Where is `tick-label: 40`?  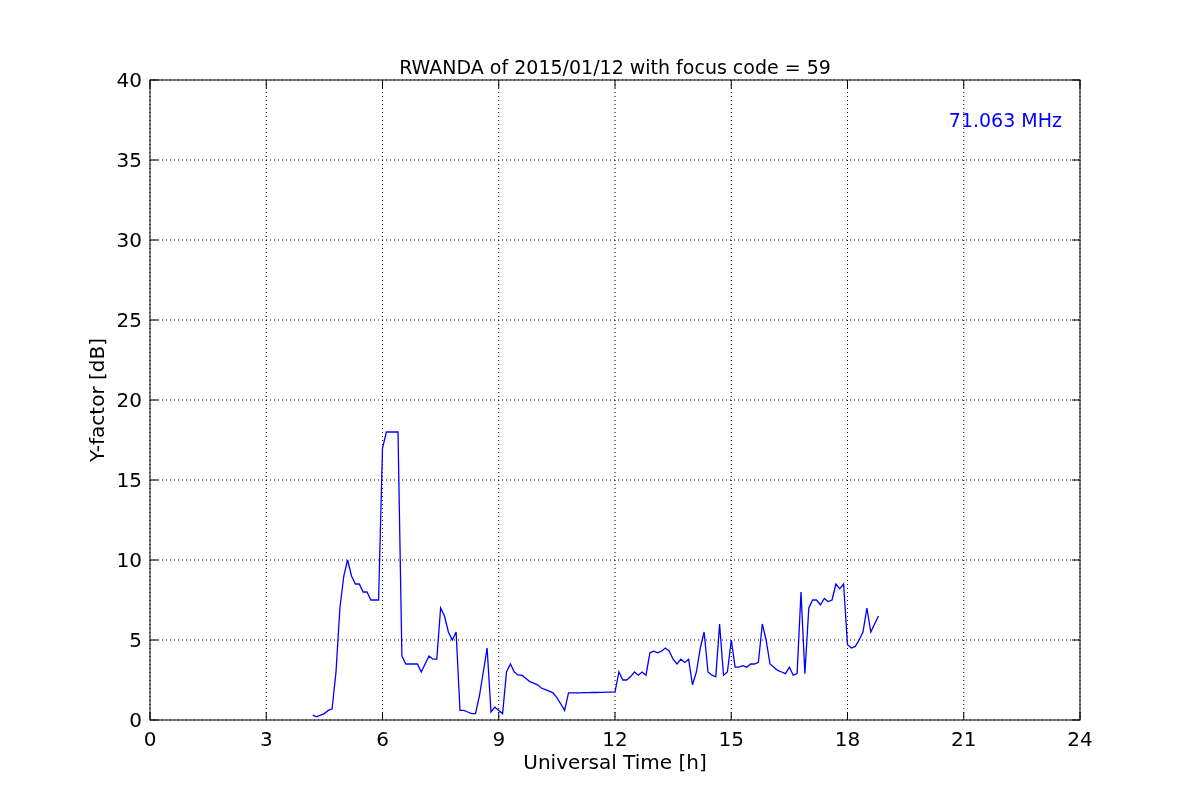 tick-label: 40 is located at coordinates (129, 80).